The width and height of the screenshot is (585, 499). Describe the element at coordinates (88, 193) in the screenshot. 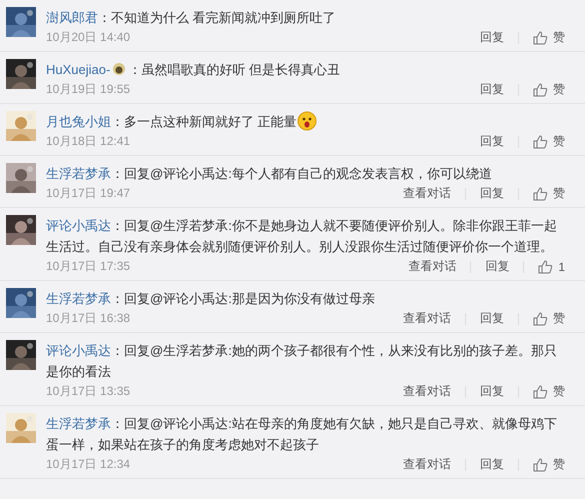

I see `comment-time: 10月17日 19:47` at that location.